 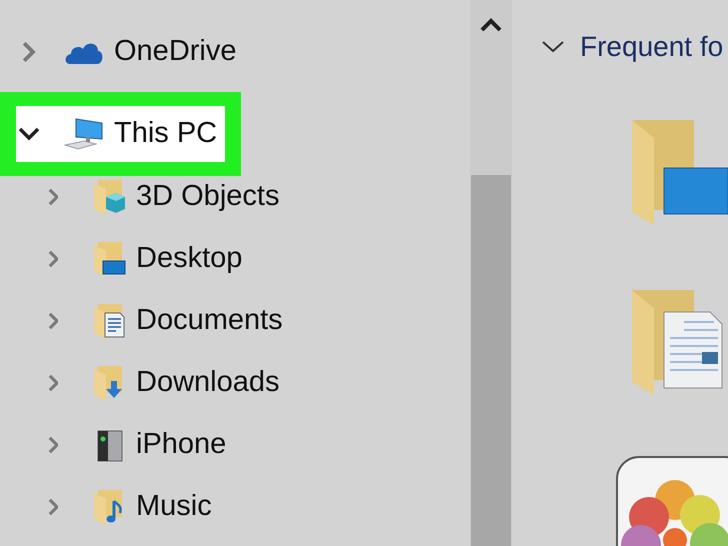 I want to click on tree-item: This PC, so click(x=121, y=134).